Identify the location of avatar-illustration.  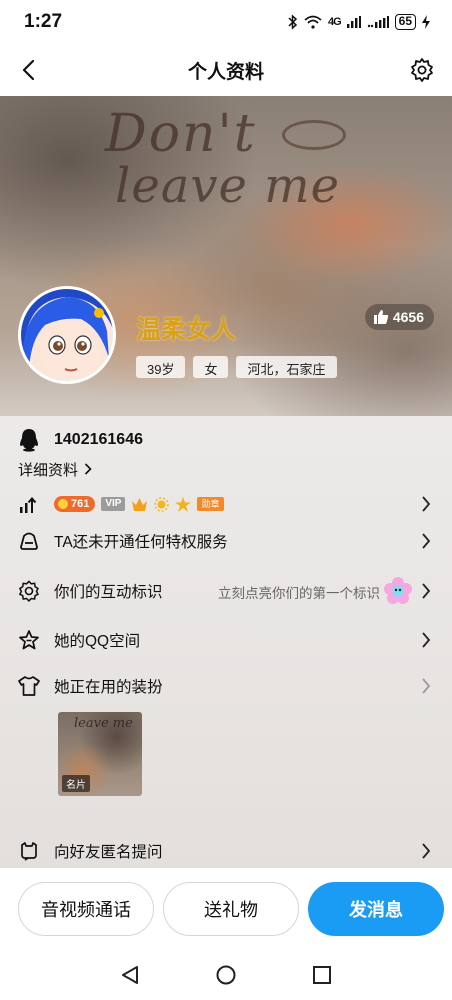
(67, 335).